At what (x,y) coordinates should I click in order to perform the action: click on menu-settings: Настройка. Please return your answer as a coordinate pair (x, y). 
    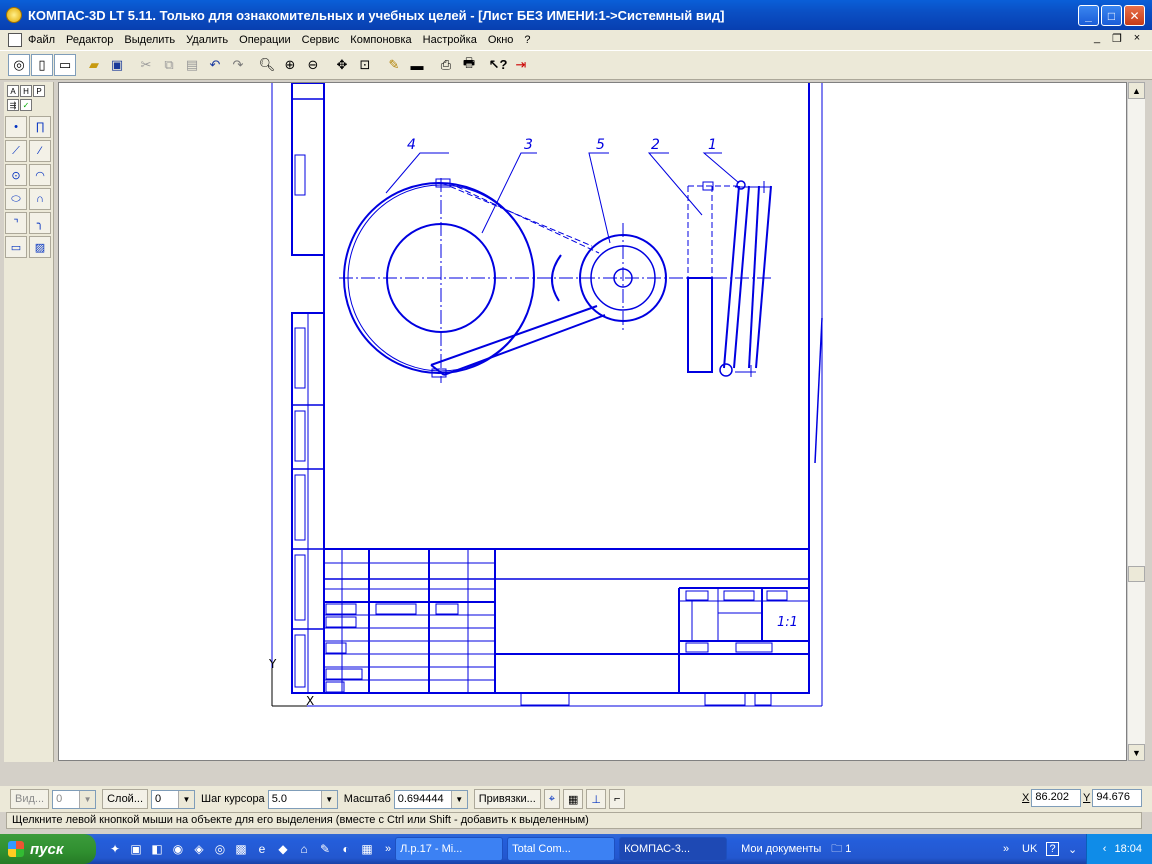
    Looking at the image, I should click on (450, 40).